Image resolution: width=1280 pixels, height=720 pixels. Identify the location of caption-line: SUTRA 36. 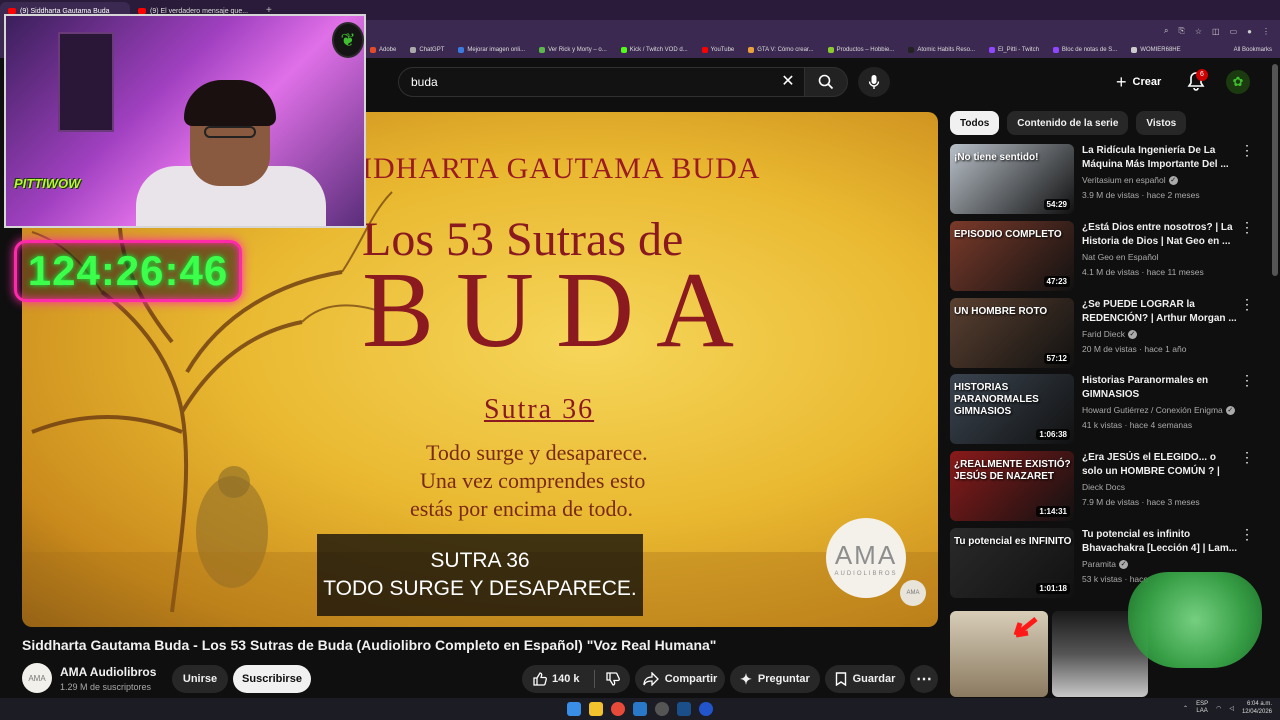
(480, 560).